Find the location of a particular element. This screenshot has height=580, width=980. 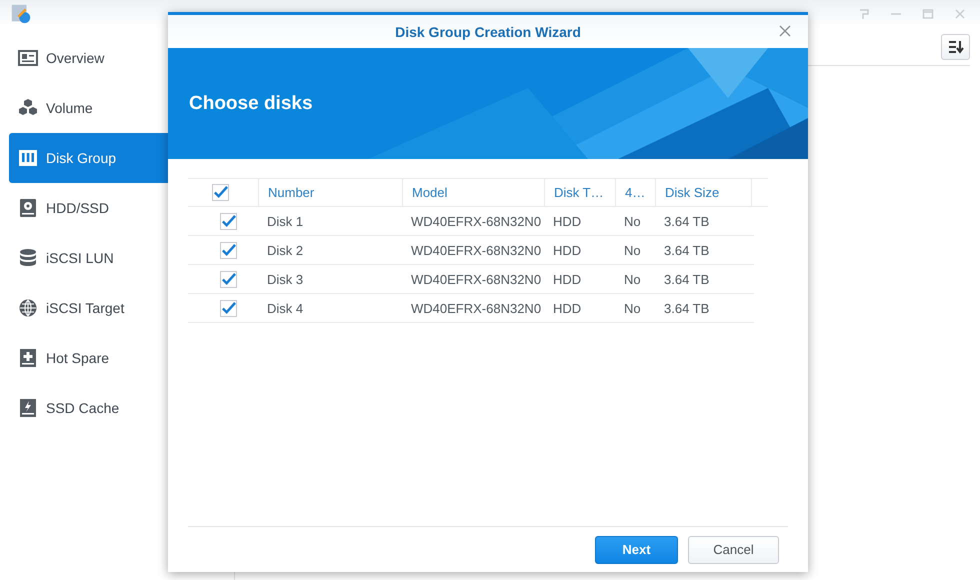

sidebar-item: iSCSI LUN is located at coordinates (121, 258).